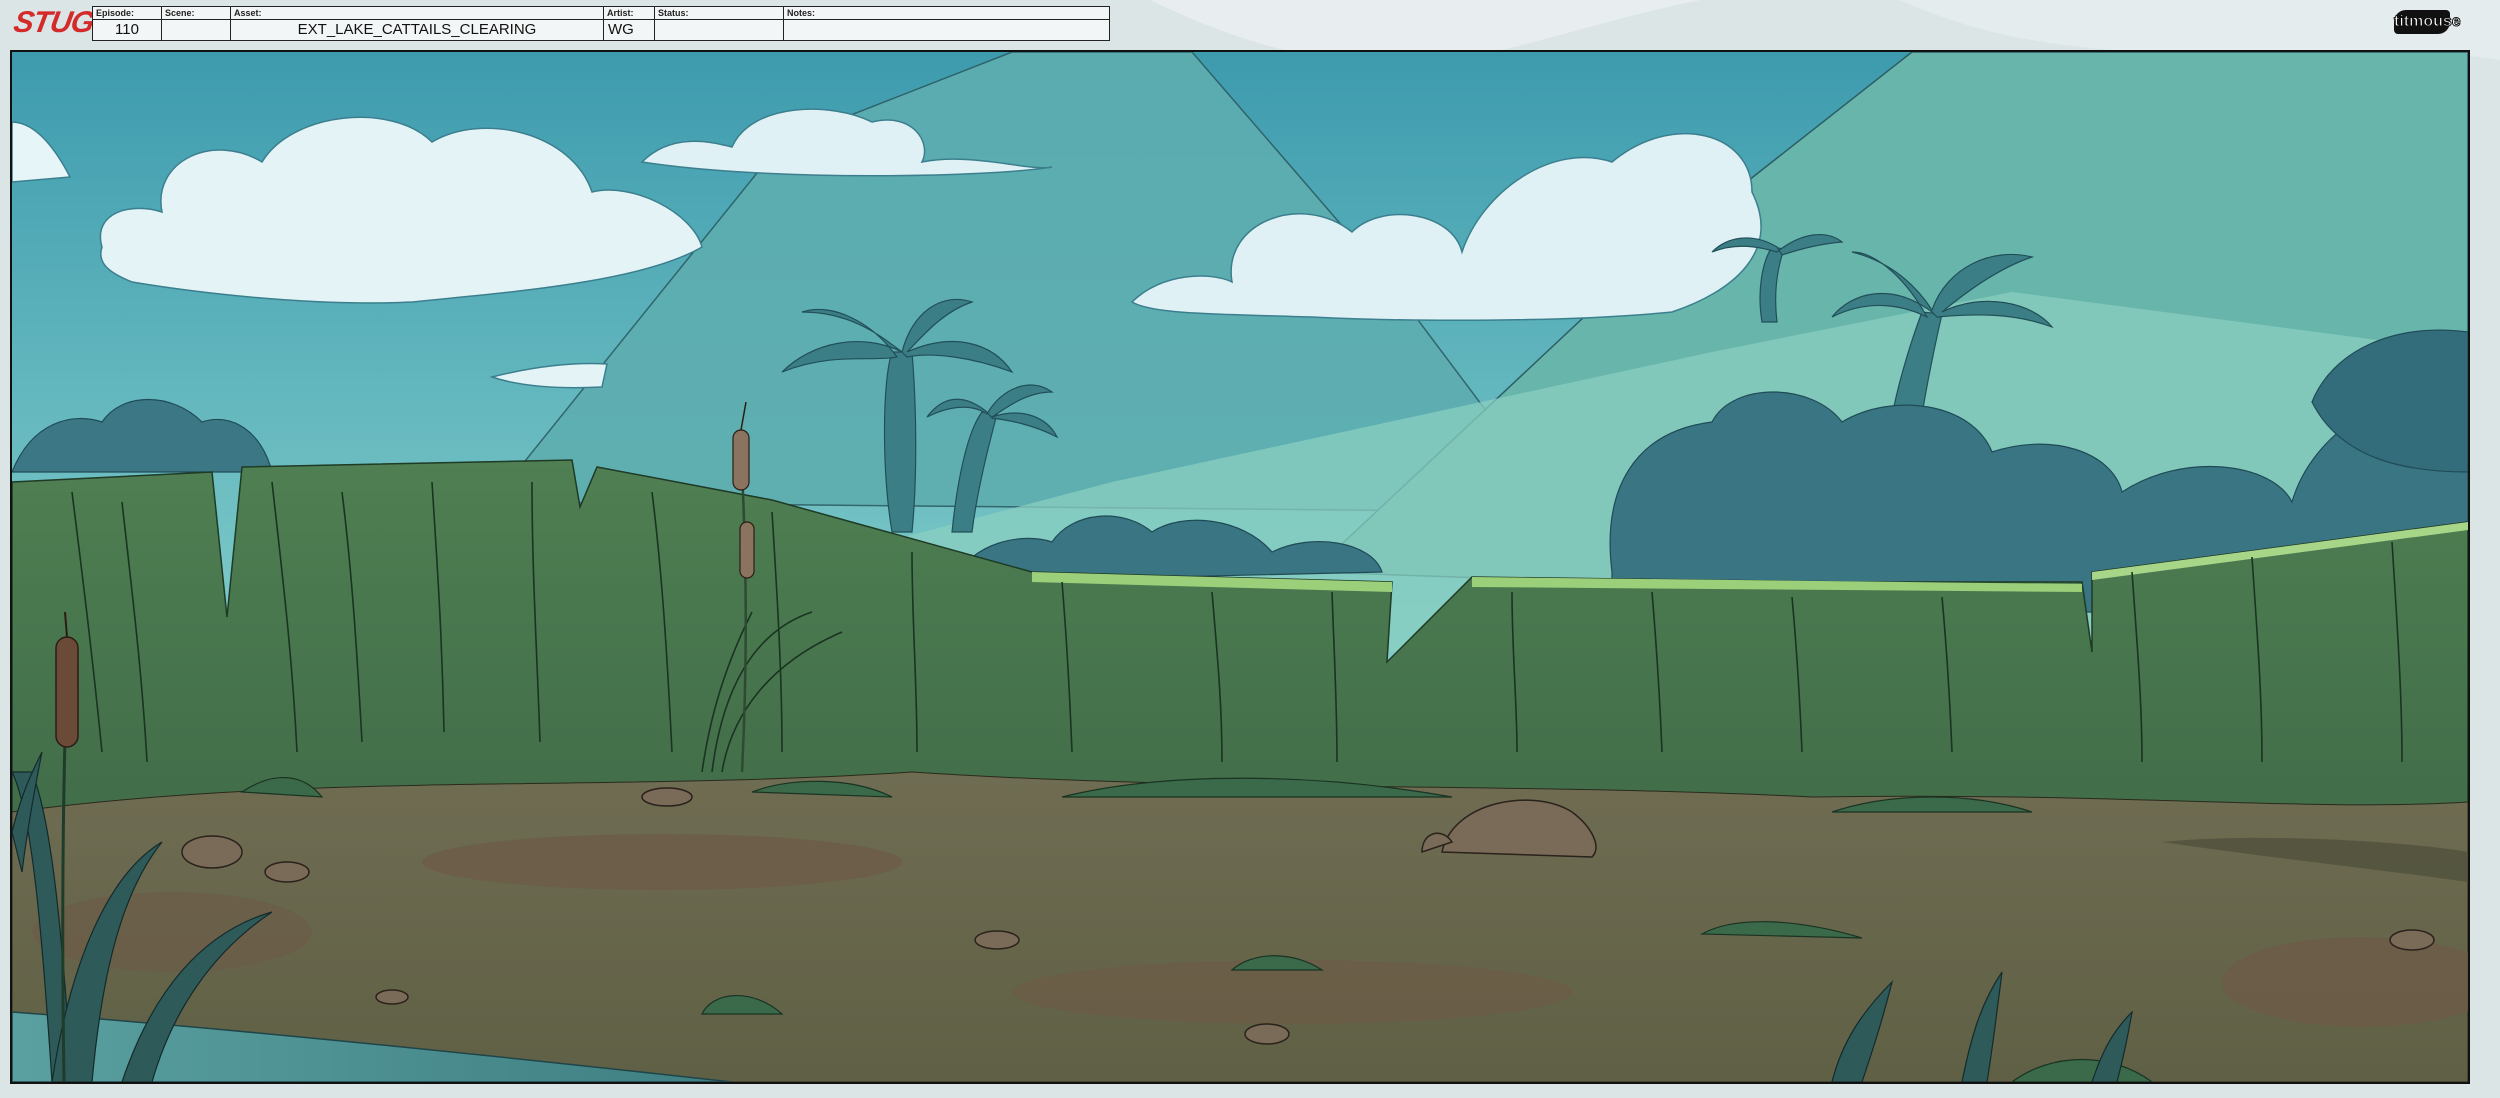 The height and width of the screenshot is (1098, 2500). Describe the element at coordinates (127, 29) in the screenshot. I see `episode-value: 110` at that location.